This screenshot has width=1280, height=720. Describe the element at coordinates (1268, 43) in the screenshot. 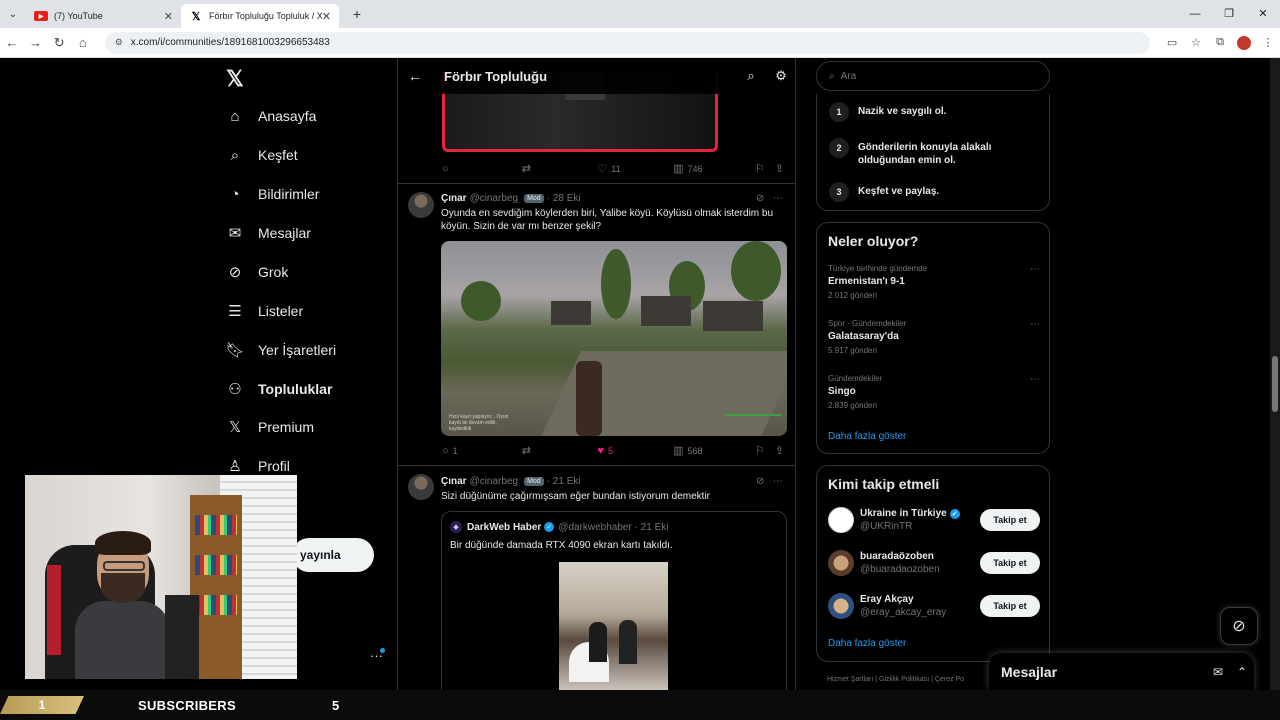

I see `browser-menu-icon: ⋮` at that location.